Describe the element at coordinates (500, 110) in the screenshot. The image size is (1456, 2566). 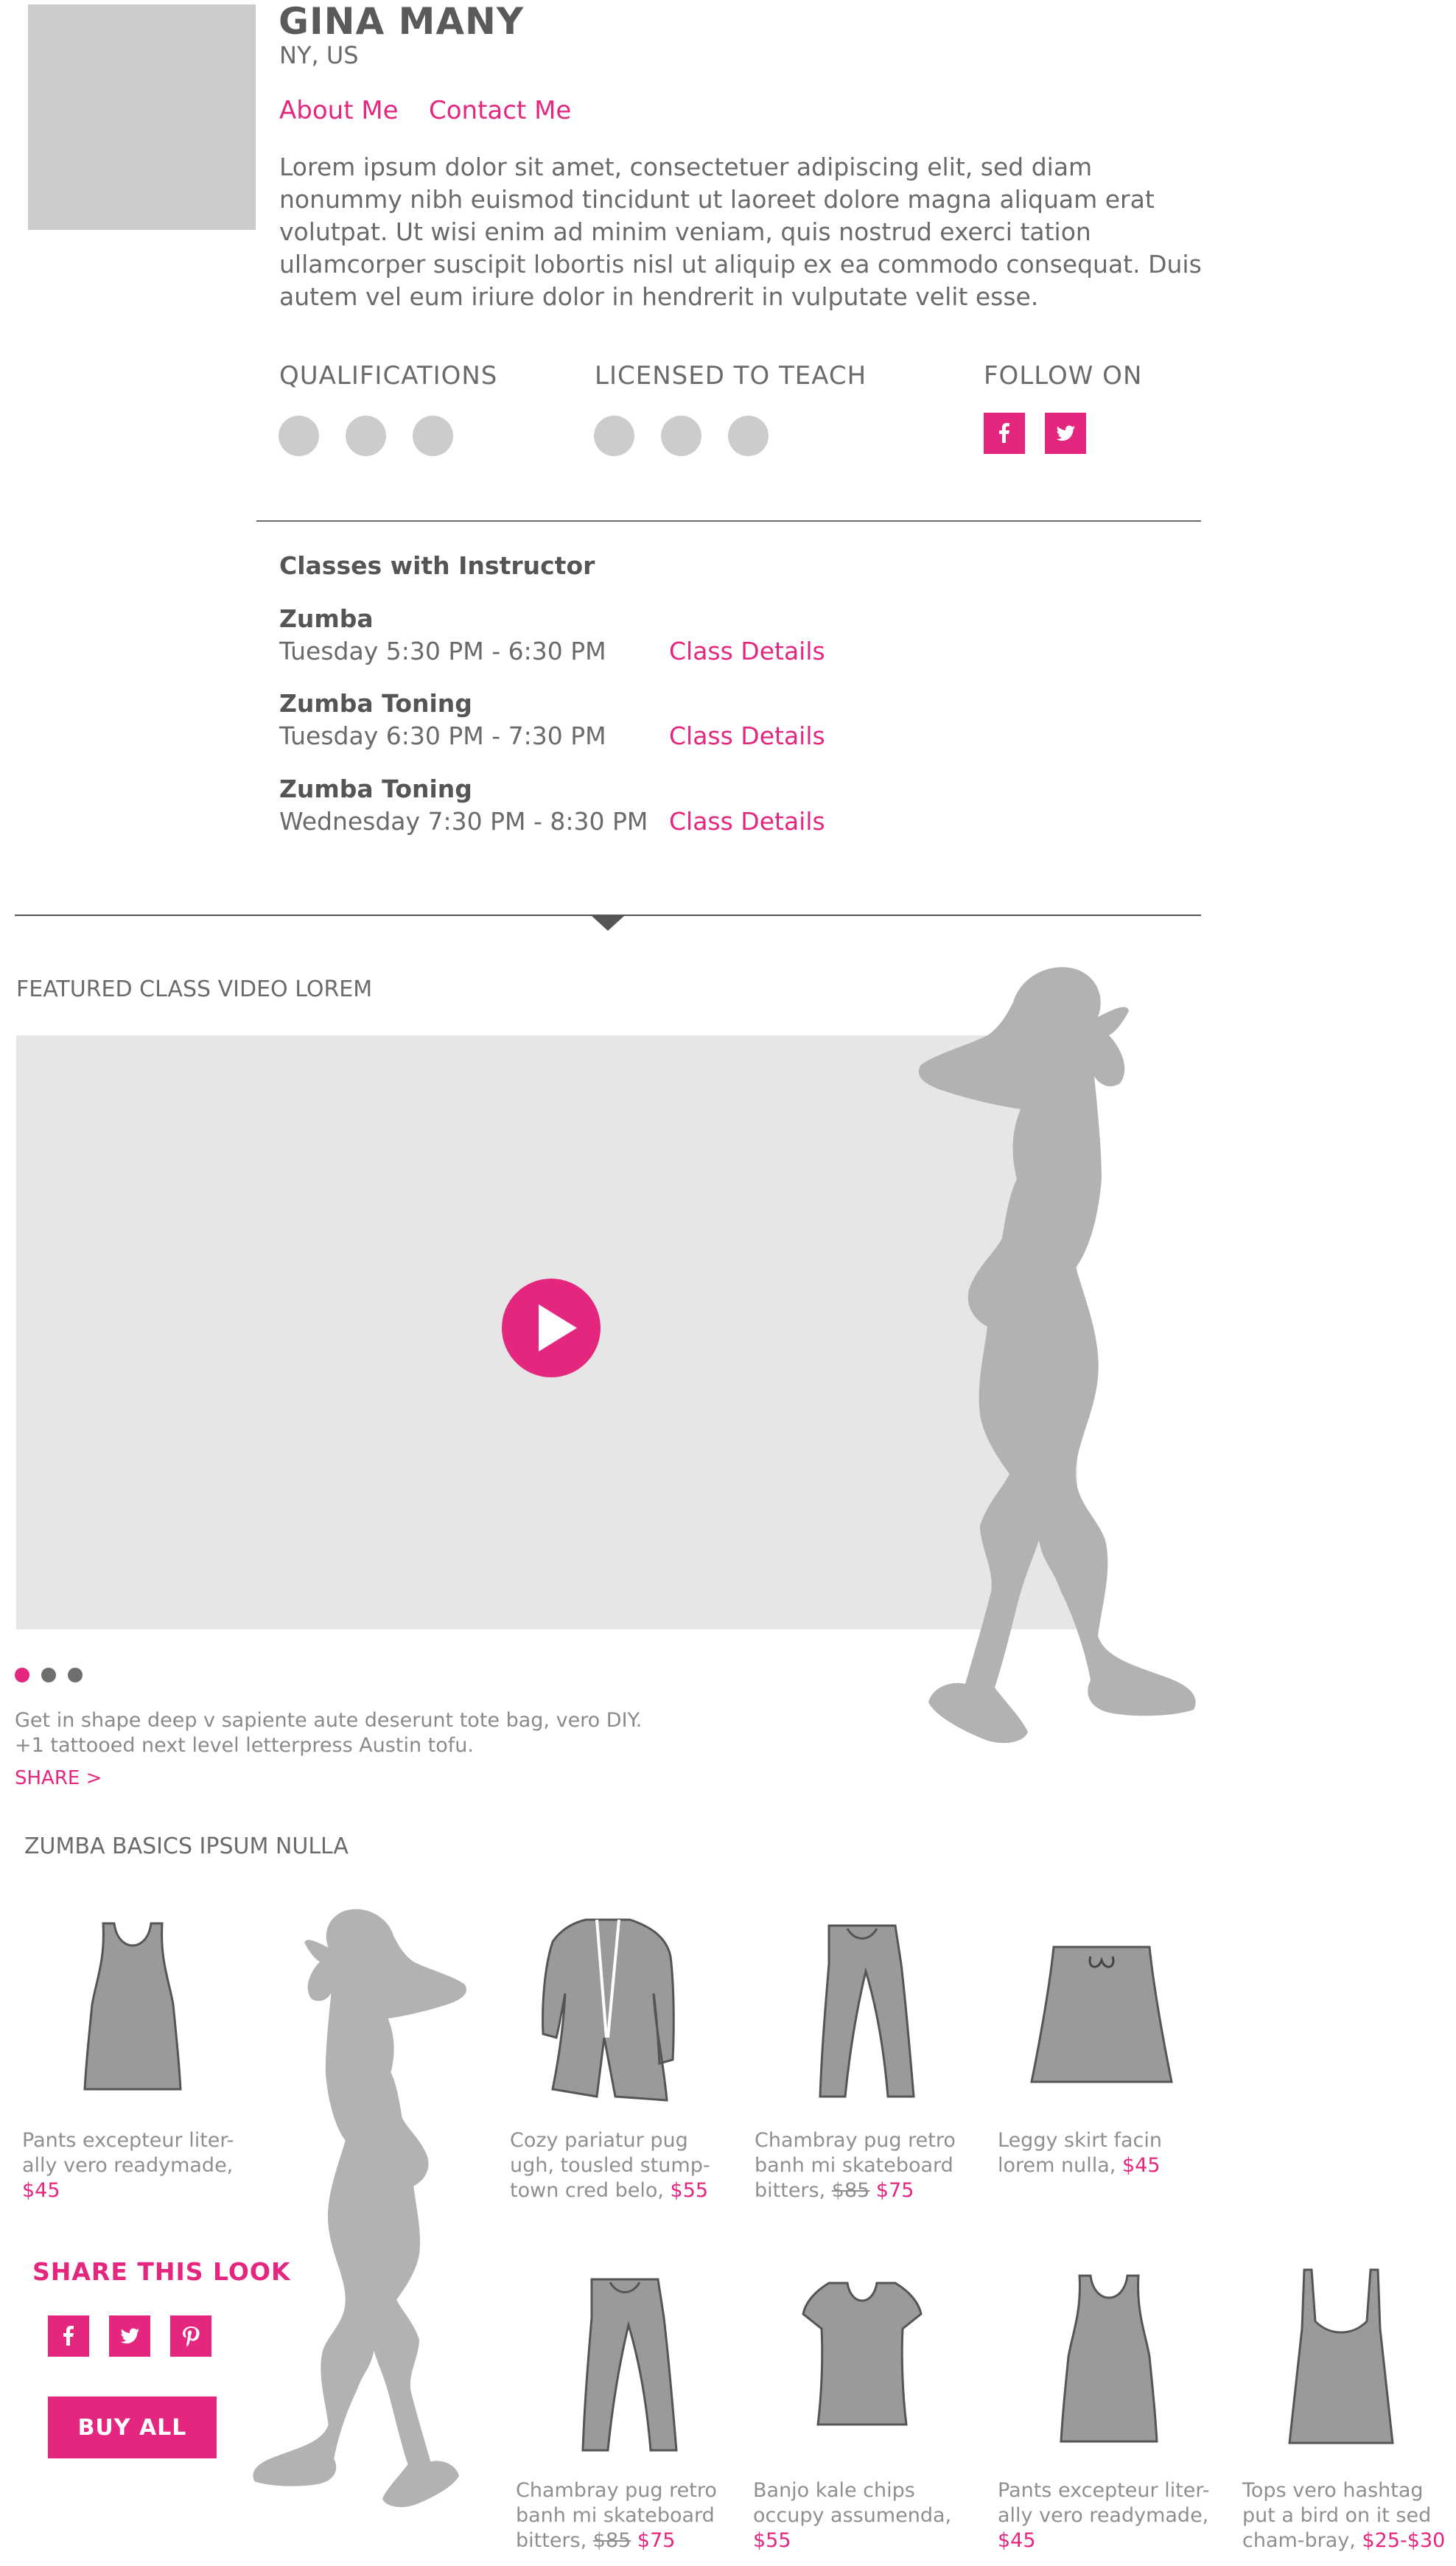
I see `contact-me-link: Contact Me` at that location.